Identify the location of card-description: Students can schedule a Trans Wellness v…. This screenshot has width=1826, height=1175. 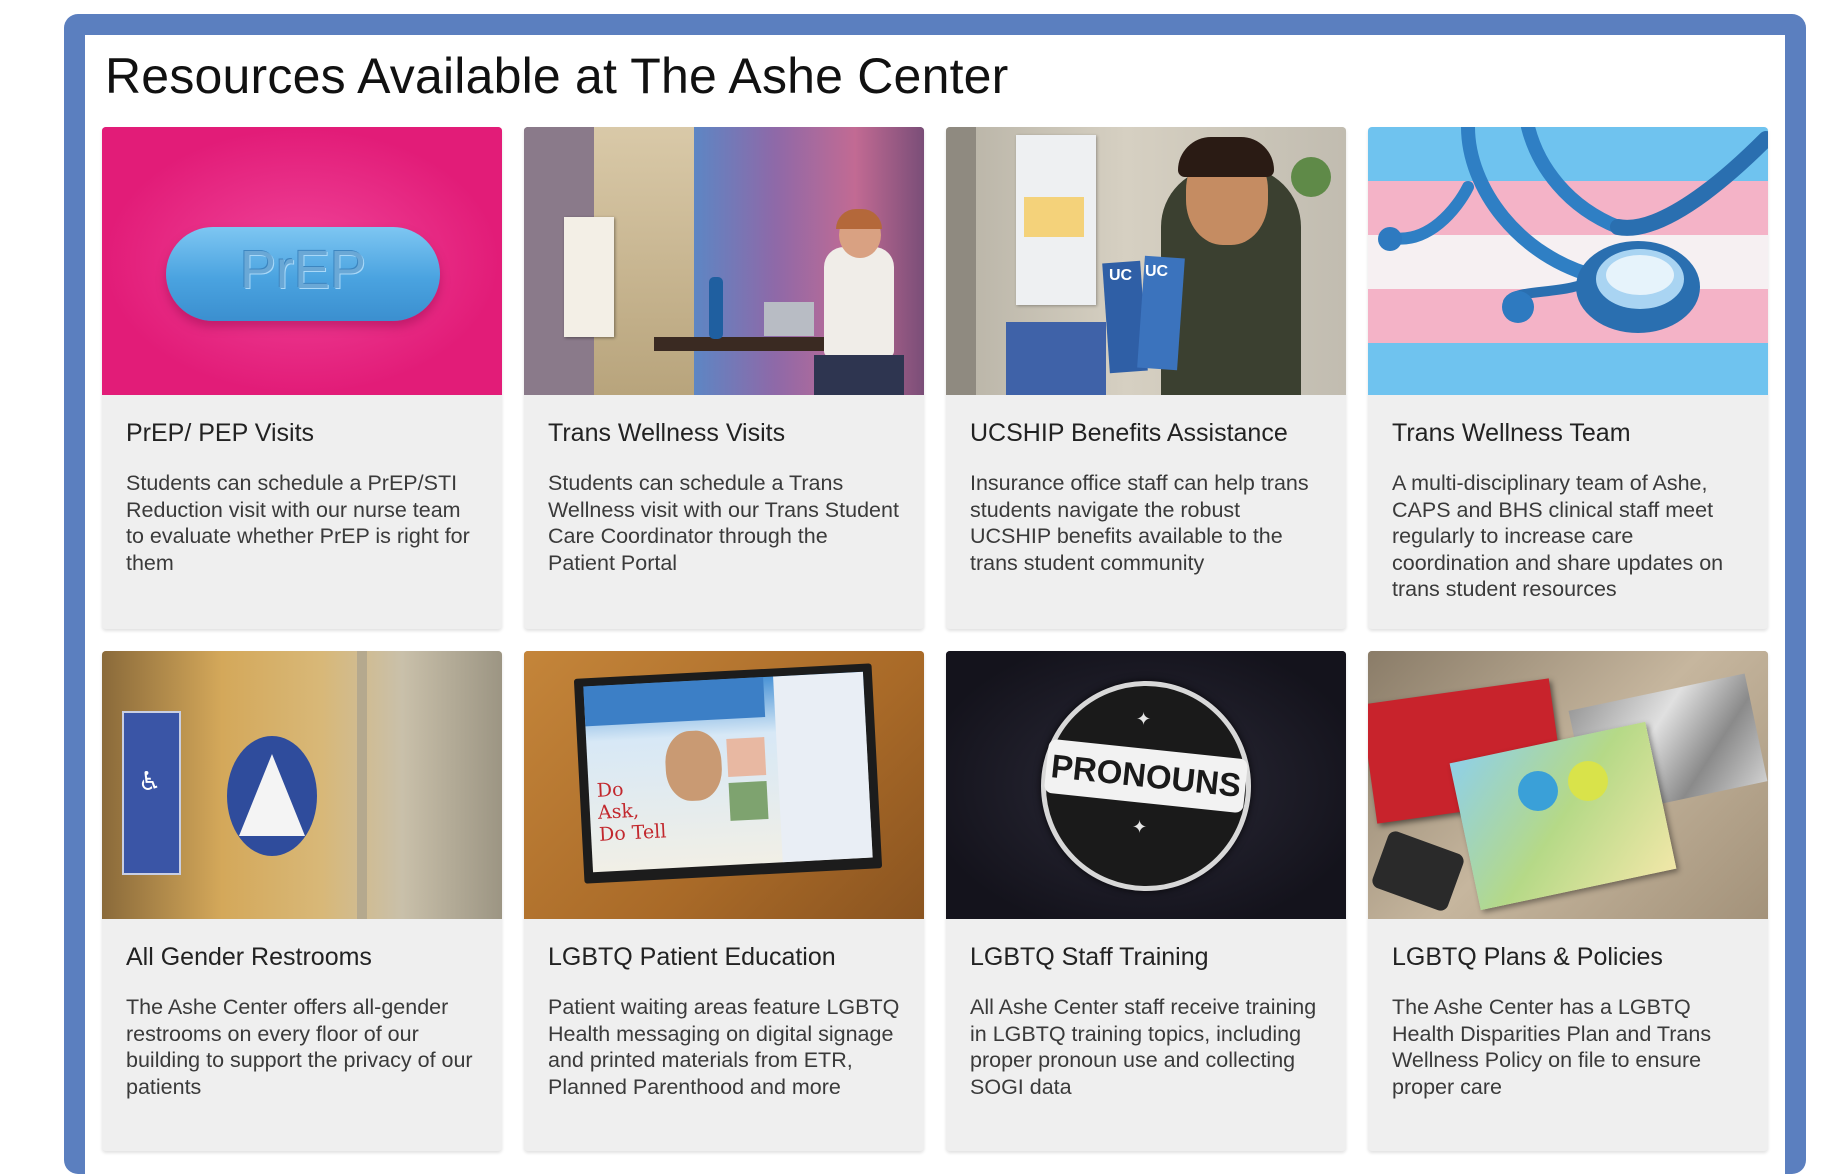
(723, 523).